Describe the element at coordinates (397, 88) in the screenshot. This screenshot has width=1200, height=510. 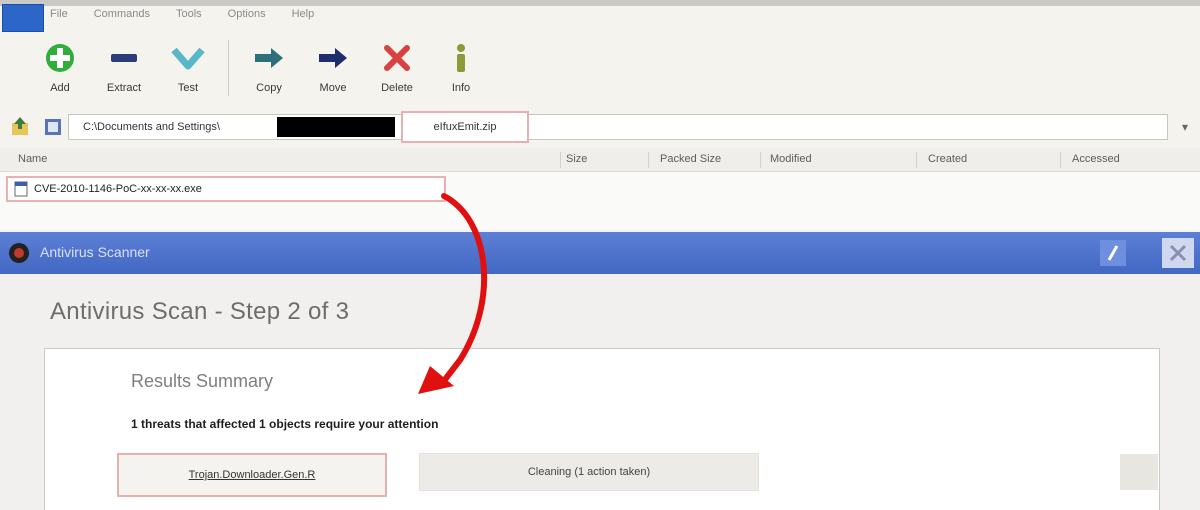
I see `delete-label: Delete` at that location.